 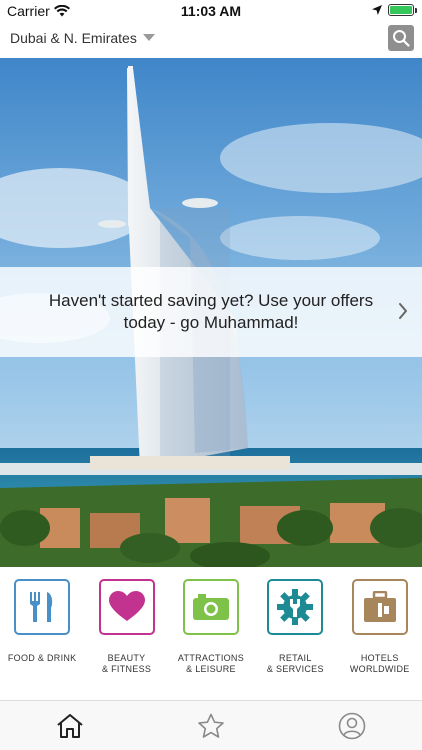 I want to click on gear-icon, so click(x=295, y=607).